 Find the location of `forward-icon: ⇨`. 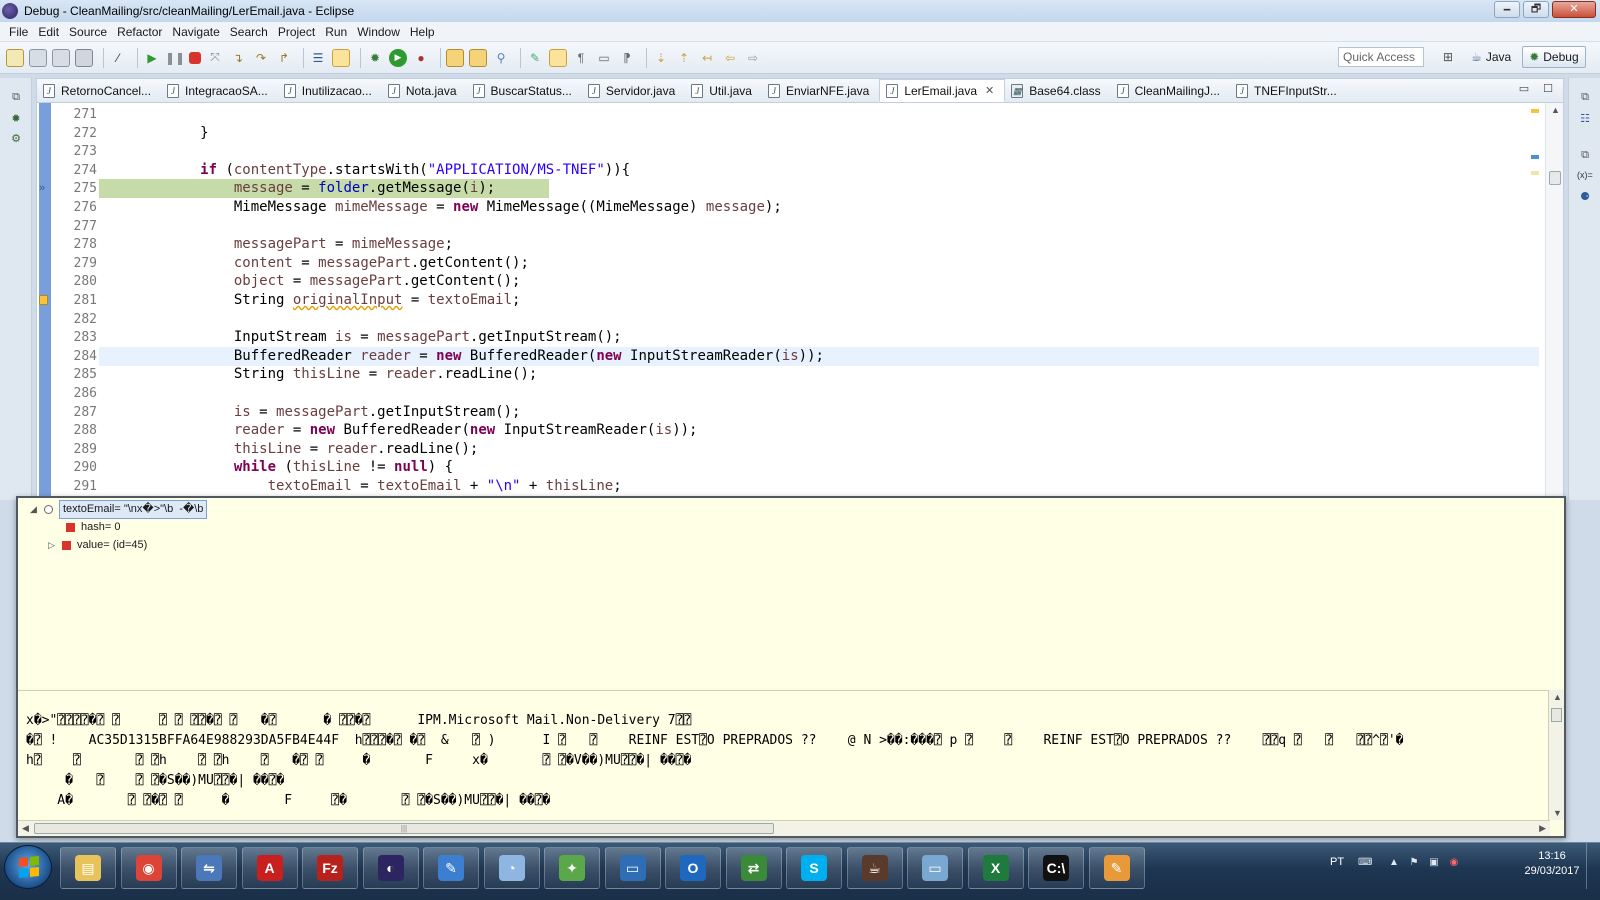

forward-icon: ⇨ is located at coordinates (753, 58).